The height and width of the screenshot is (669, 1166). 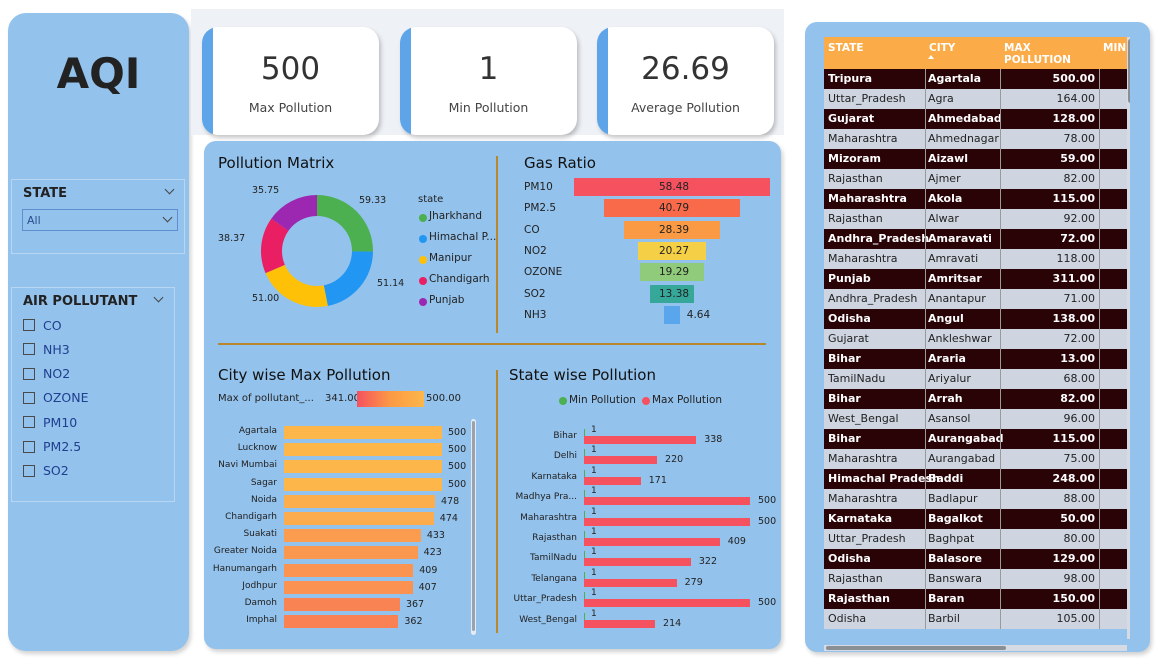 I want to click on column-header-max: MAX POLLUTION, so click(x=1049, y=53).